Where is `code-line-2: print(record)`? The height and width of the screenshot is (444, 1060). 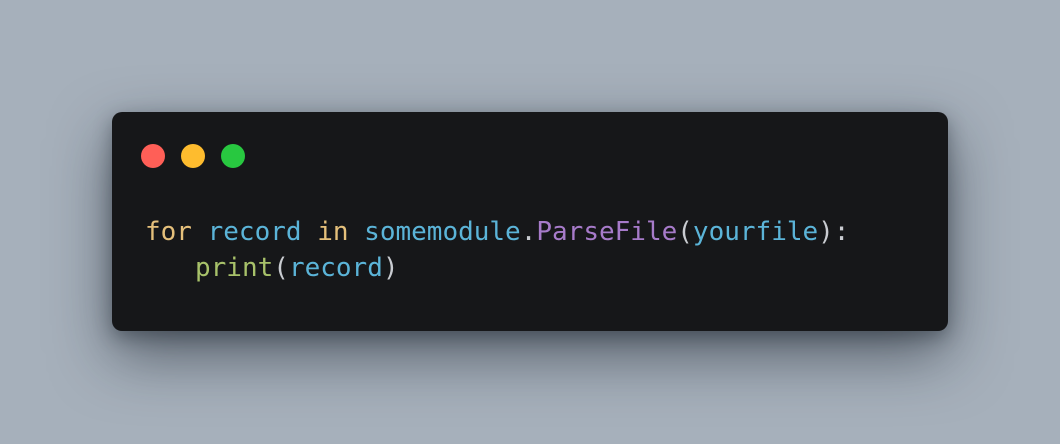
code-line-2: print(record) is located at coordinates (497, 268).